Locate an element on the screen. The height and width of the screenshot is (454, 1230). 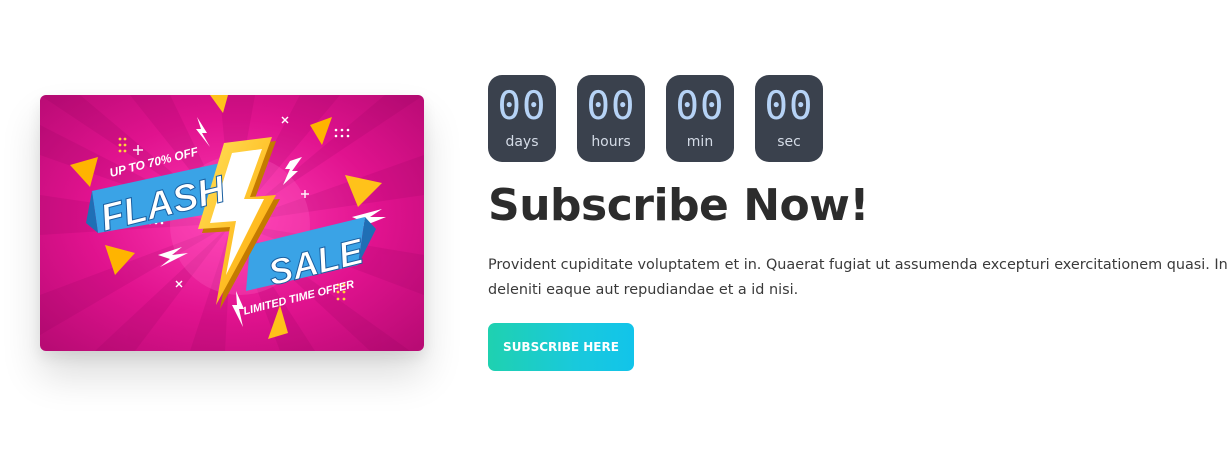
countdown-sec-value: 00 is located at coordinates (789, 106).